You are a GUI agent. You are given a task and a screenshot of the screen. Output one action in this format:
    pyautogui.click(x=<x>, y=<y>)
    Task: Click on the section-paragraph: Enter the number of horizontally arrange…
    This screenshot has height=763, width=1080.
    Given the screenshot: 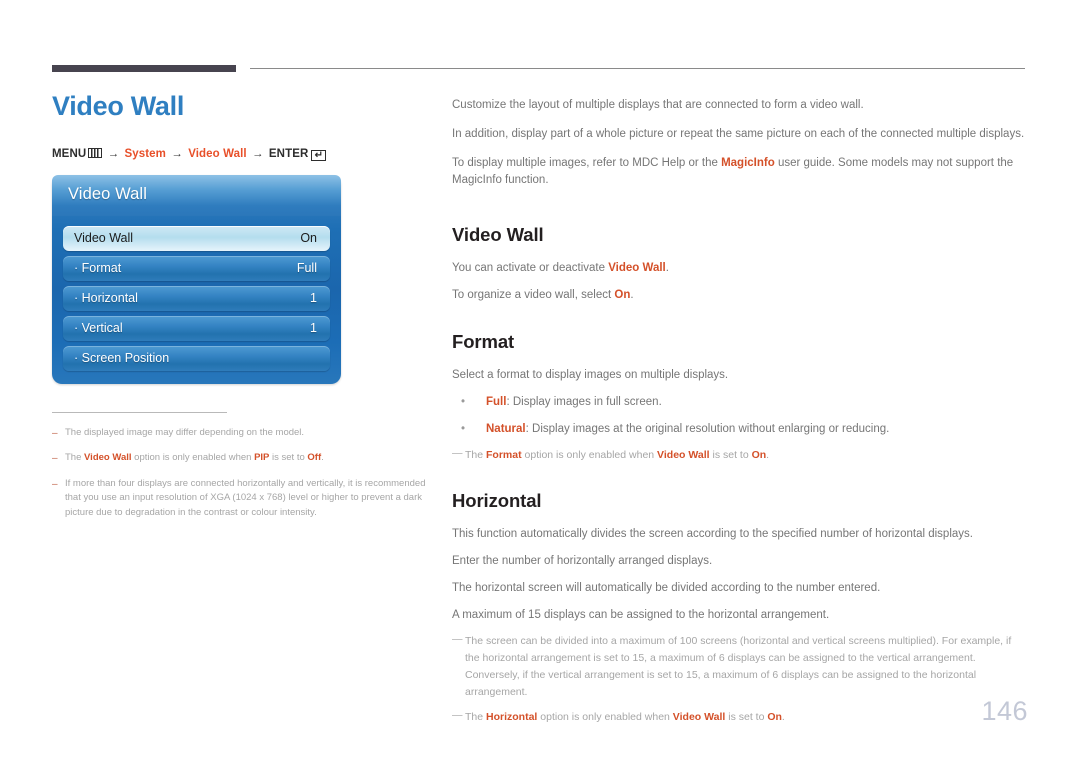 What is the action you would take?
    pyautogui.click(x=582, y=560)
    